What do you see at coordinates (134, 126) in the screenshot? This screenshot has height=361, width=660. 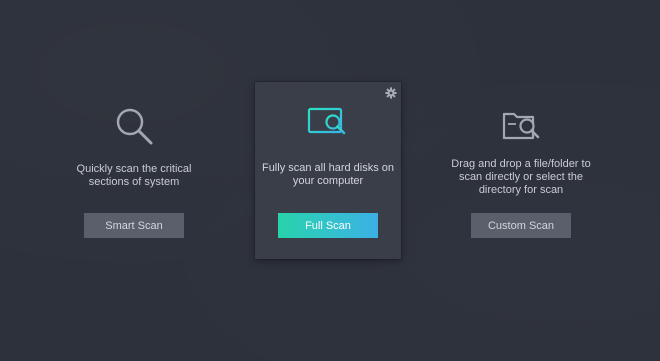 I see `magnifier-icon` at bounding box center [134, 126].